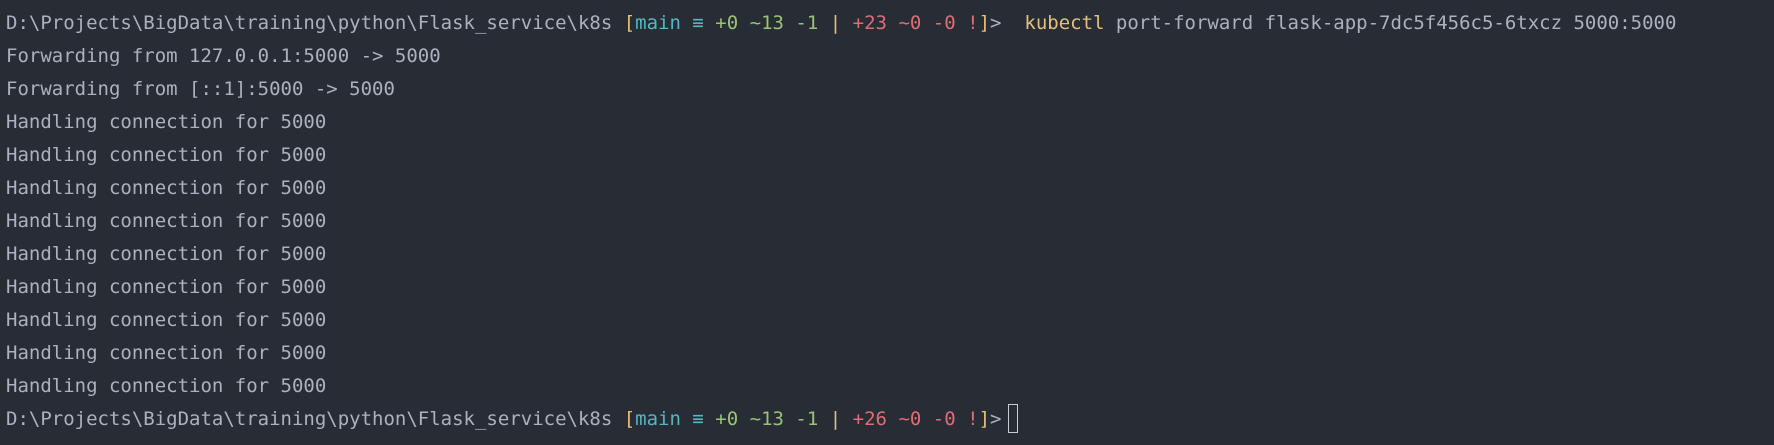  What do you see at coordinates (869, 23) in the screenshot?
I see `git-unstaged-added: +23` at bounding box center [869, 23].